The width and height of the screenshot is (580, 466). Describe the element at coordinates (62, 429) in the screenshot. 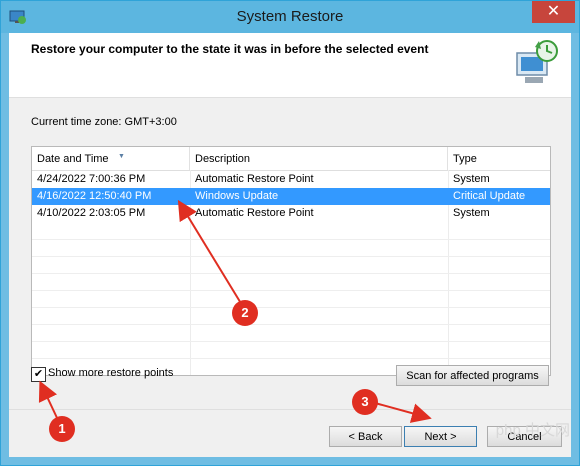

I see `annotation-badge-1: 1` at that location.